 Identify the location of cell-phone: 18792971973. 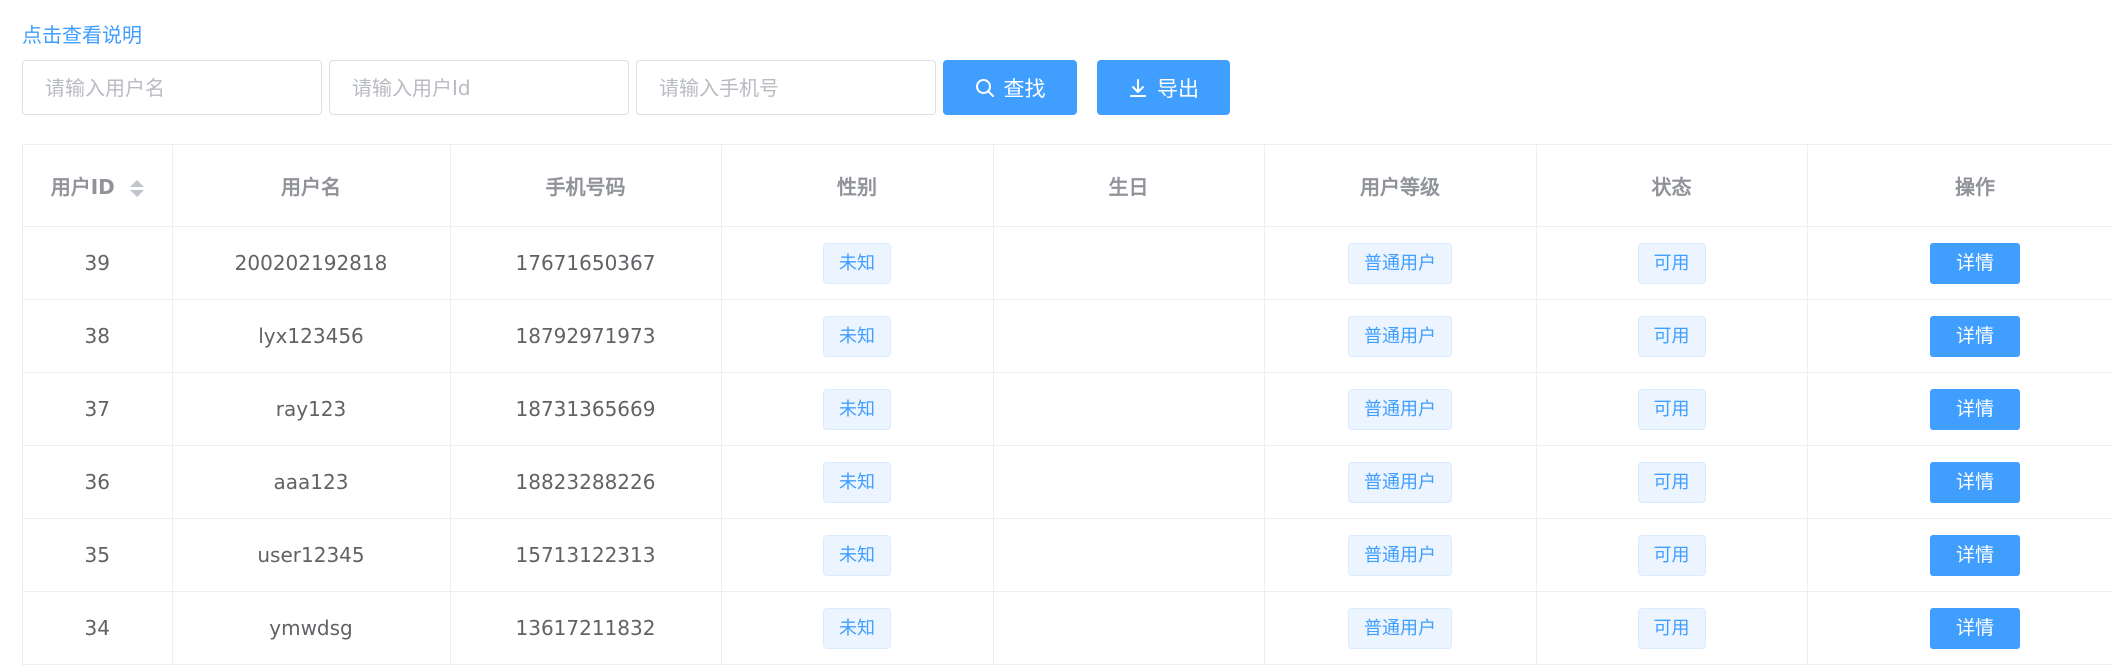
(586, 336).